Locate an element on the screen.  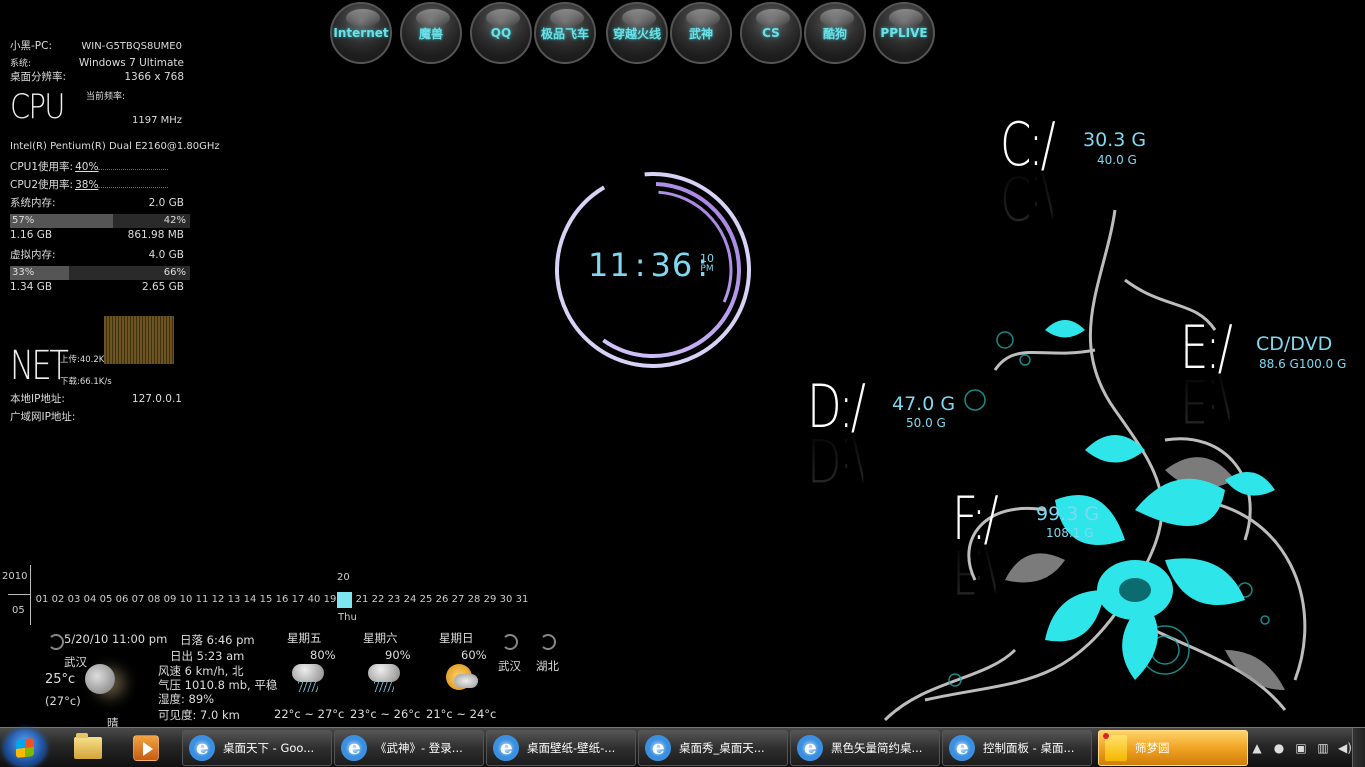
calendar-day: 12 is located at coordinates (218, 599).